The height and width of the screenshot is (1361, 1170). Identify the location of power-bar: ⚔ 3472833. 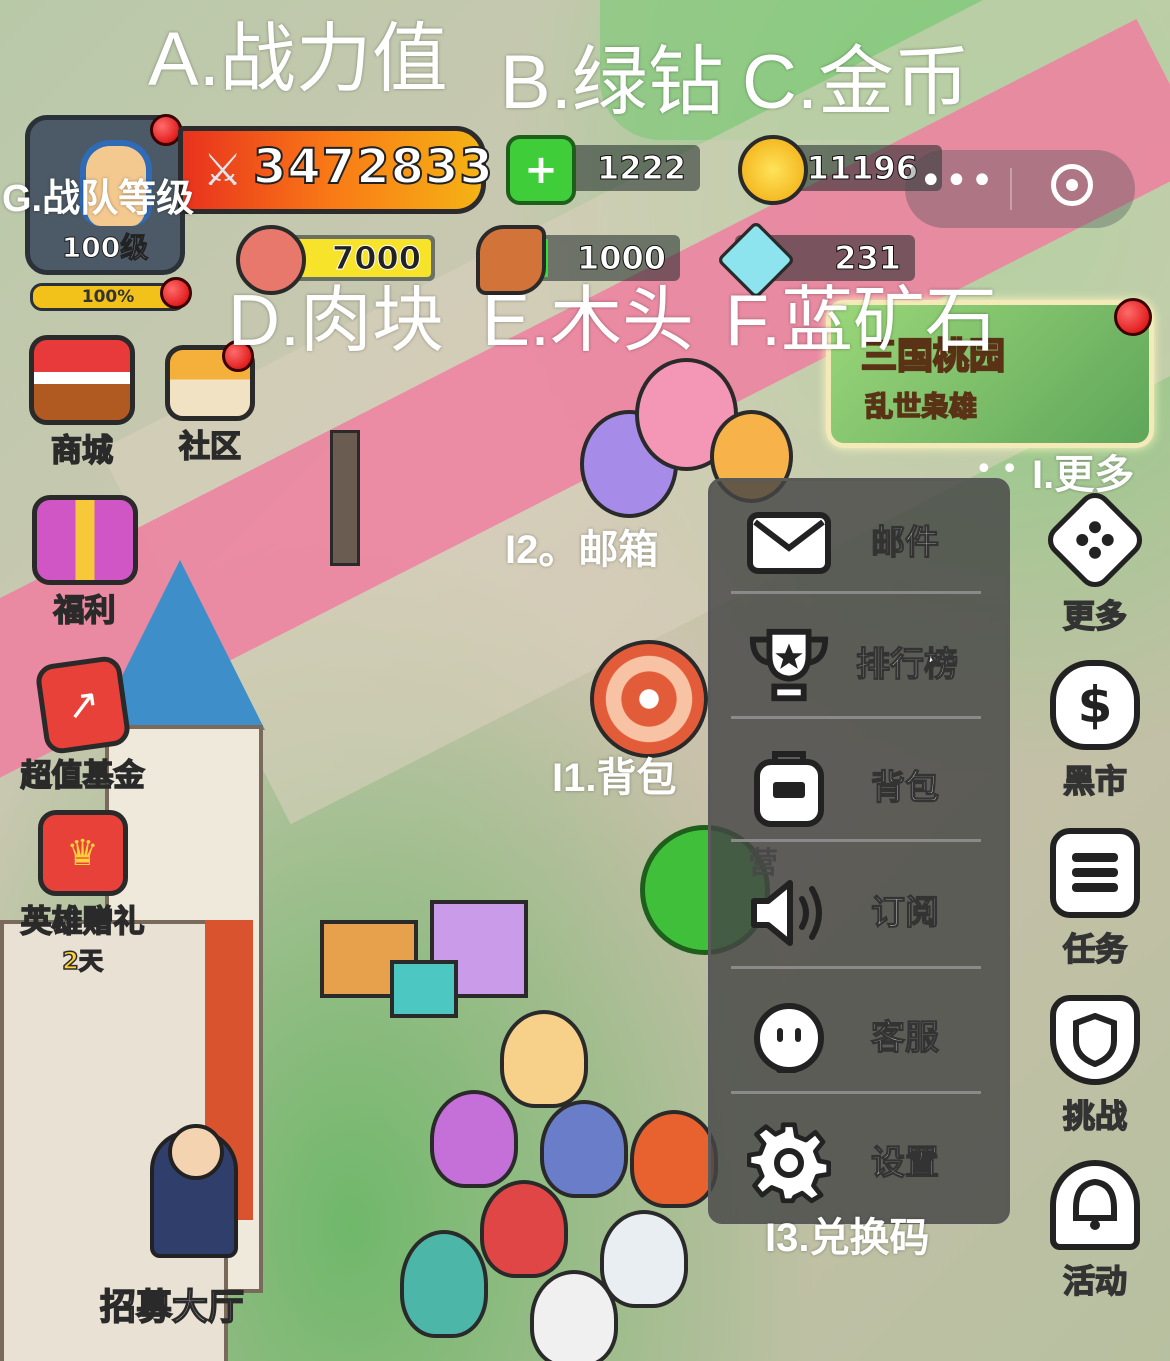
(336, 170).